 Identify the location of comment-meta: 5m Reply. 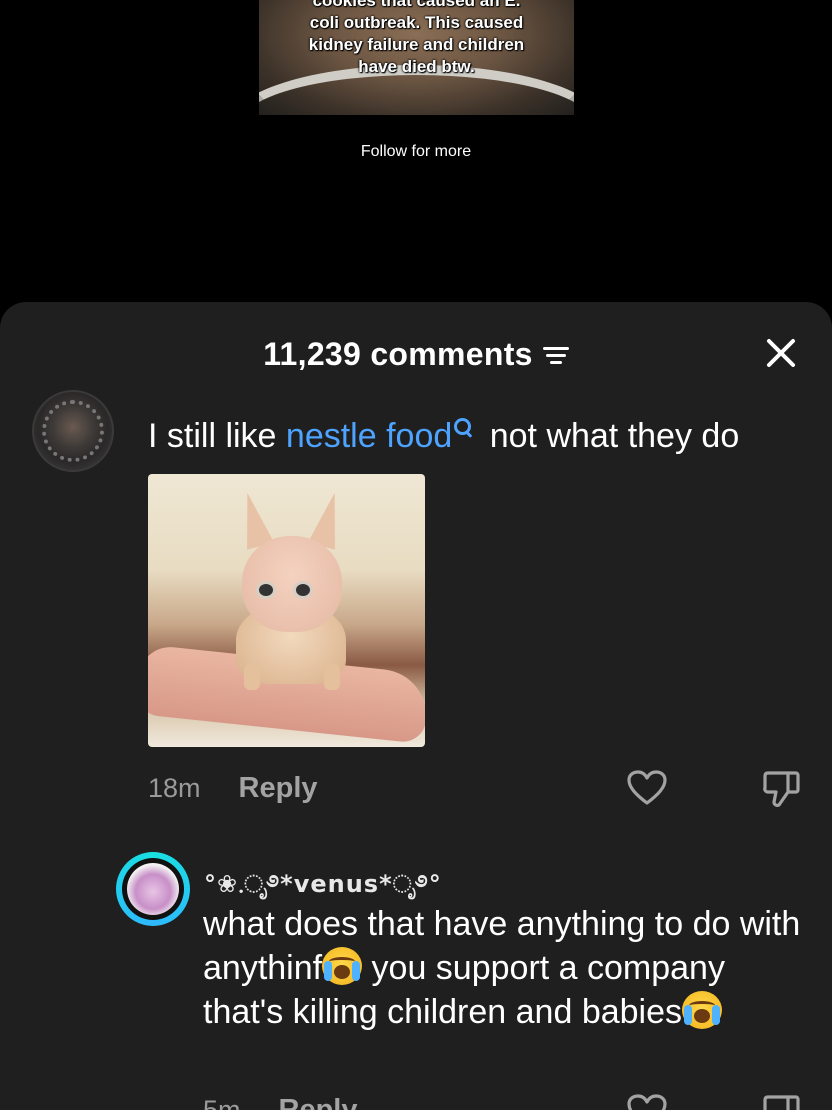
(280, 1102).